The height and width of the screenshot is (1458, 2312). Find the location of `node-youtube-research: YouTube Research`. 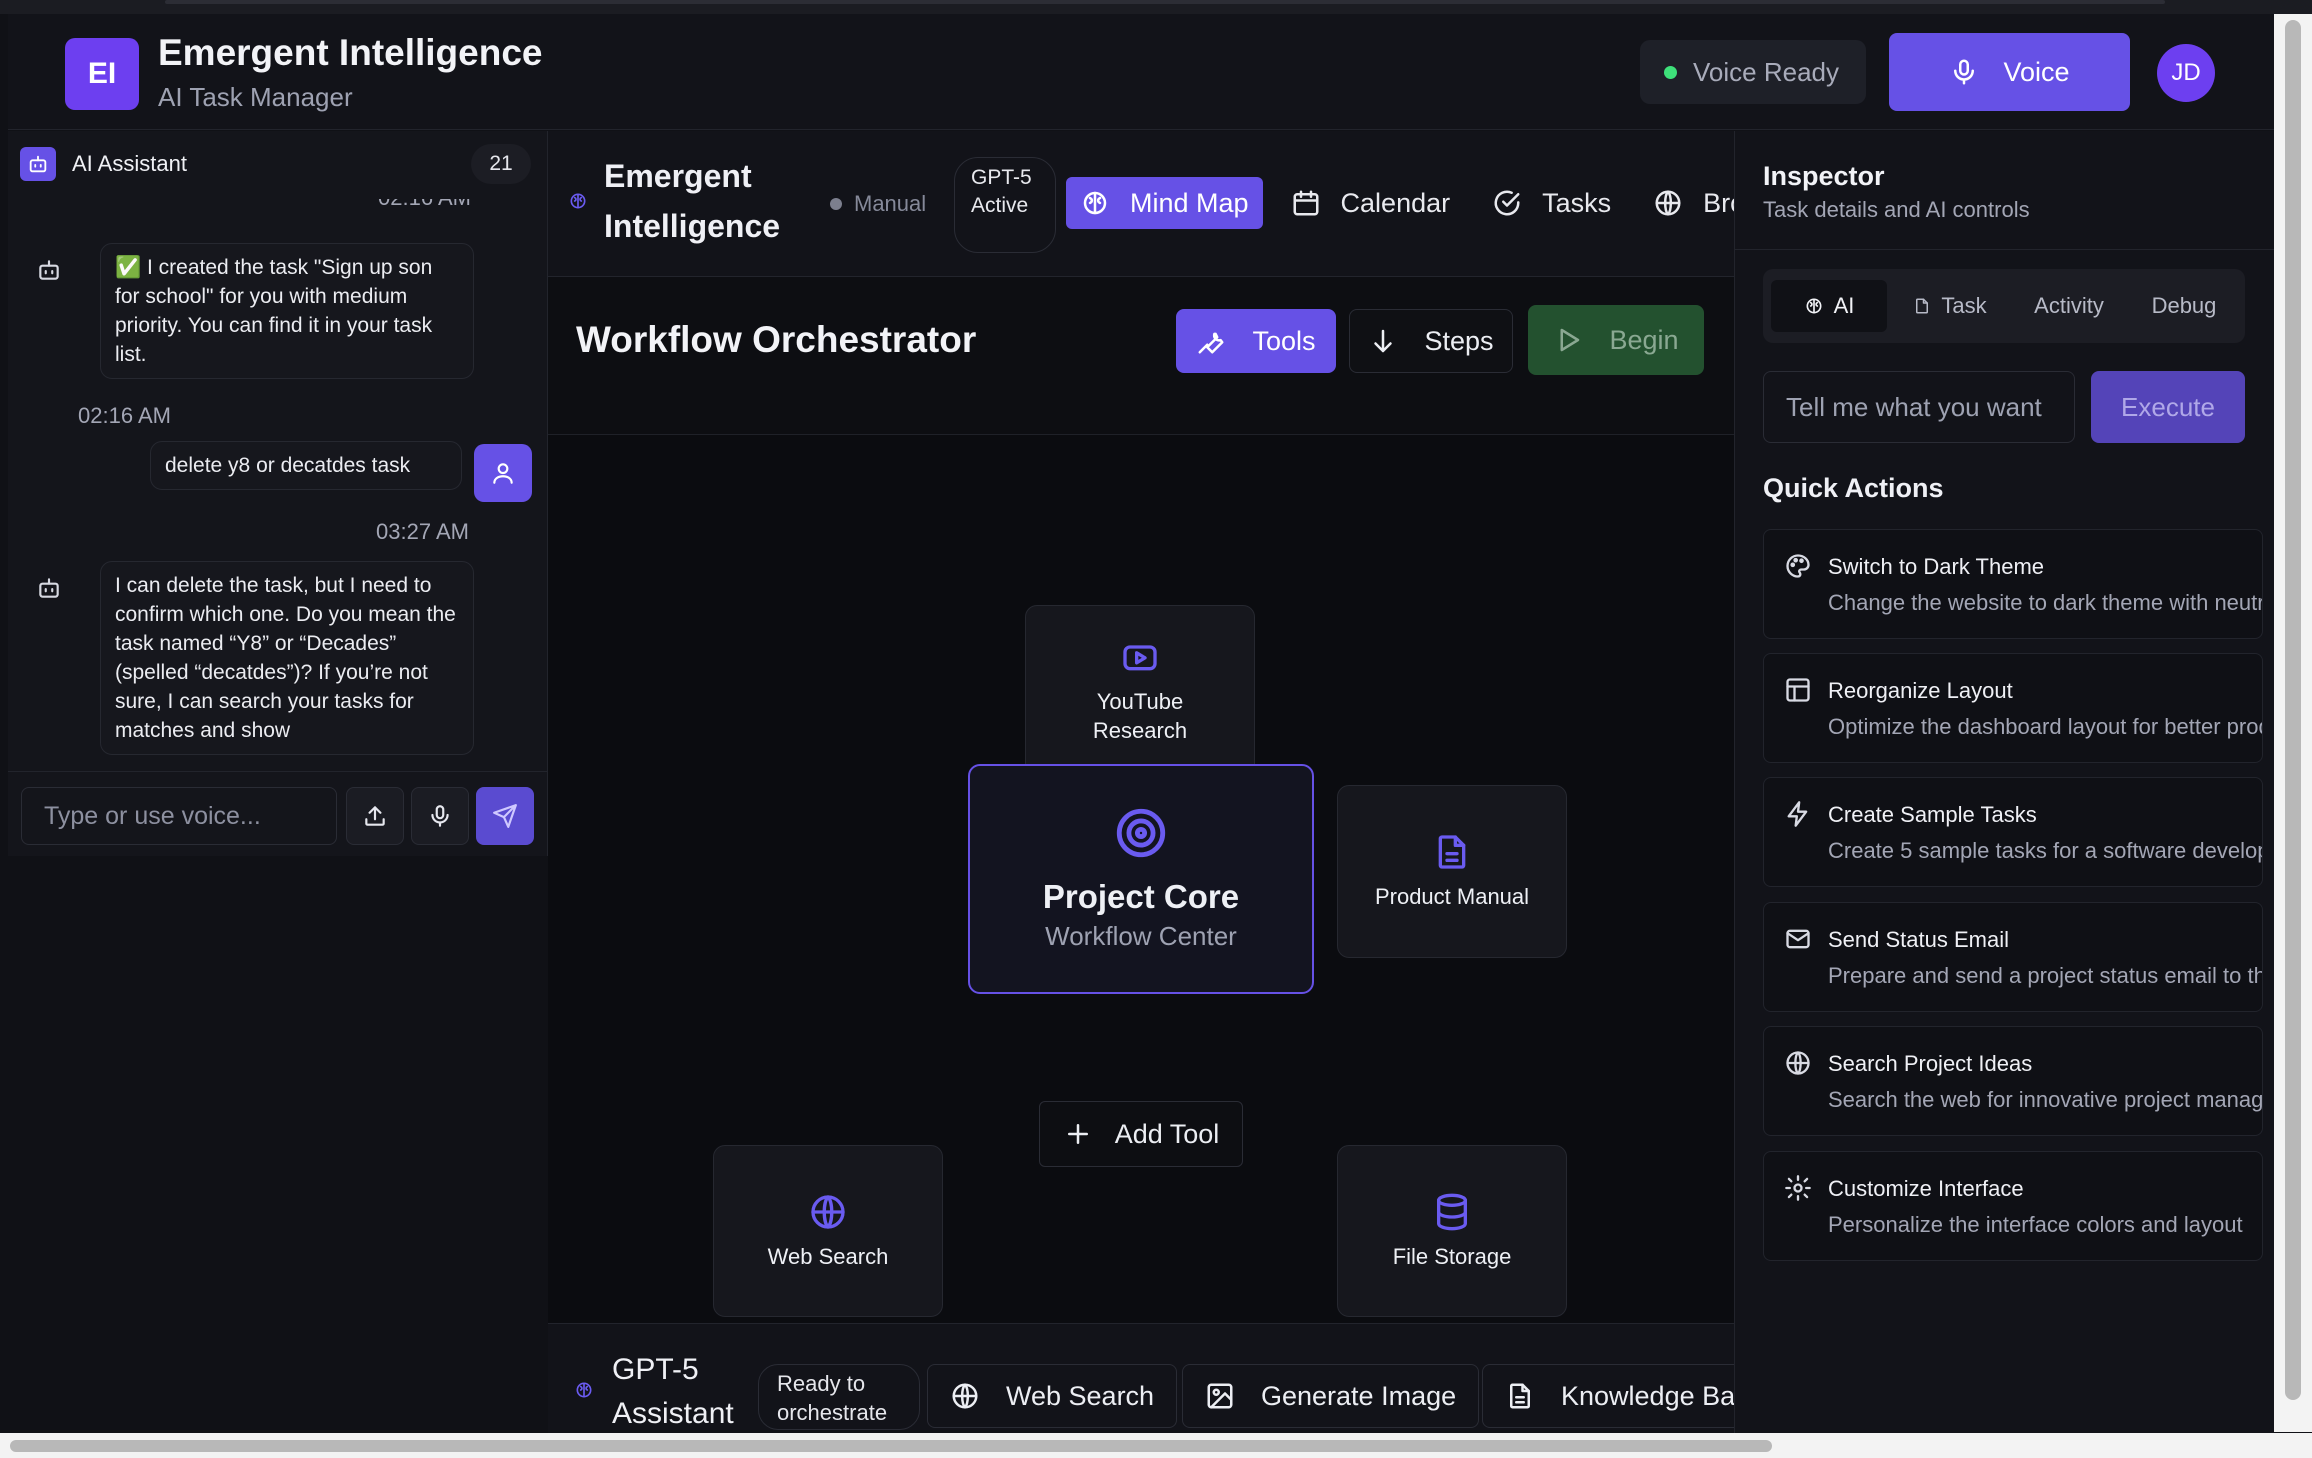

node-youtube-research: YouTube Research is located at coordinates (1140, 691).